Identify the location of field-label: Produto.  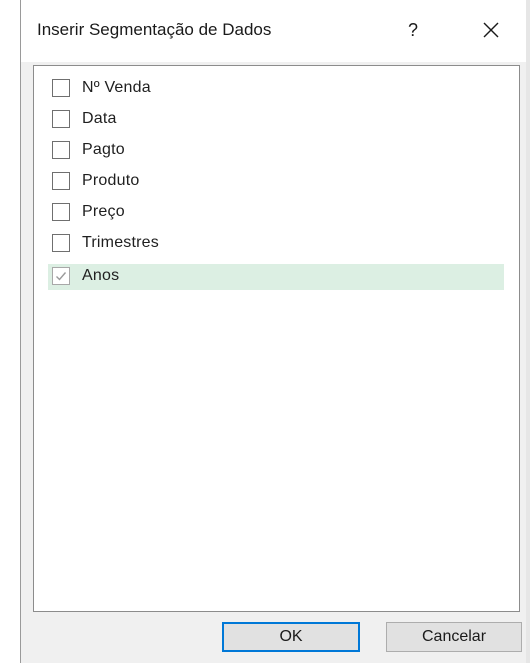
(111, 180).